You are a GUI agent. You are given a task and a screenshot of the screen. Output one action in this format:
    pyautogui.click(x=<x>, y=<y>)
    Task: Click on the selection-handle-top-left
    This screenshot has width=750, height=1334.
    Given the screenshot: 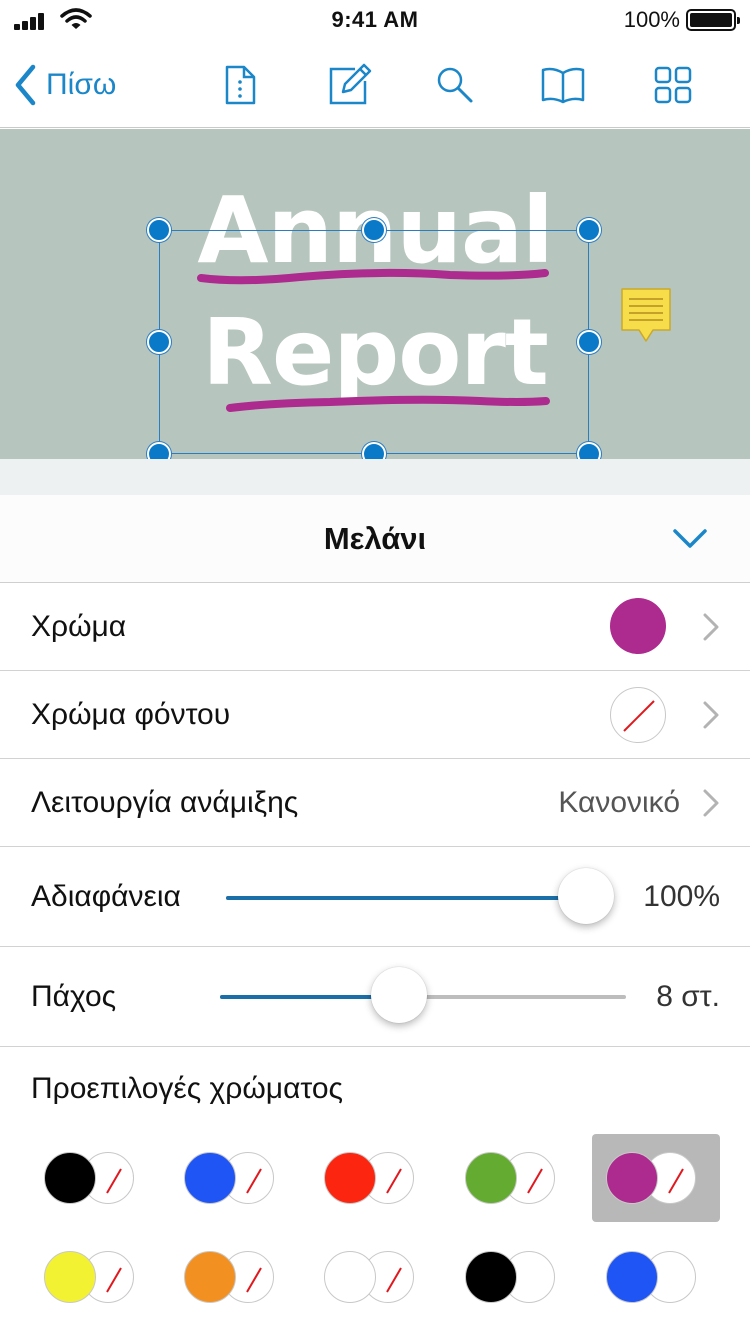 What is the action you would take?
    pyautogui.click(x=159, y=230)
    